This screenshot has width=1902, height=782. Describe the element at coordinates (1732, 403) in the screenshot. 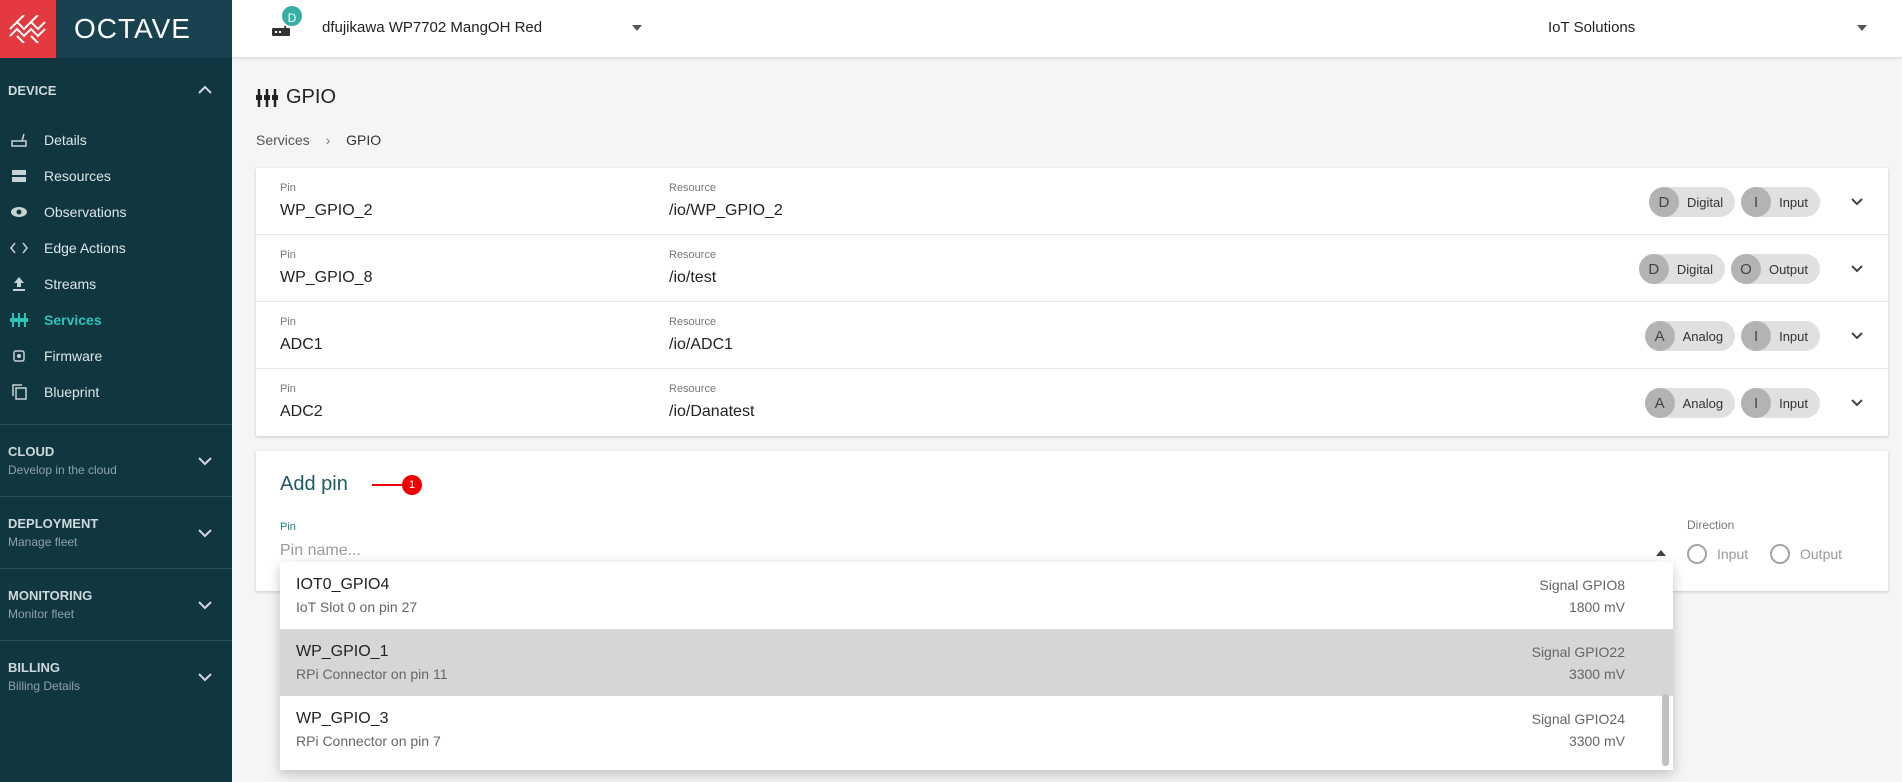

I see `pin-chips: A Analog I Input` at that location.